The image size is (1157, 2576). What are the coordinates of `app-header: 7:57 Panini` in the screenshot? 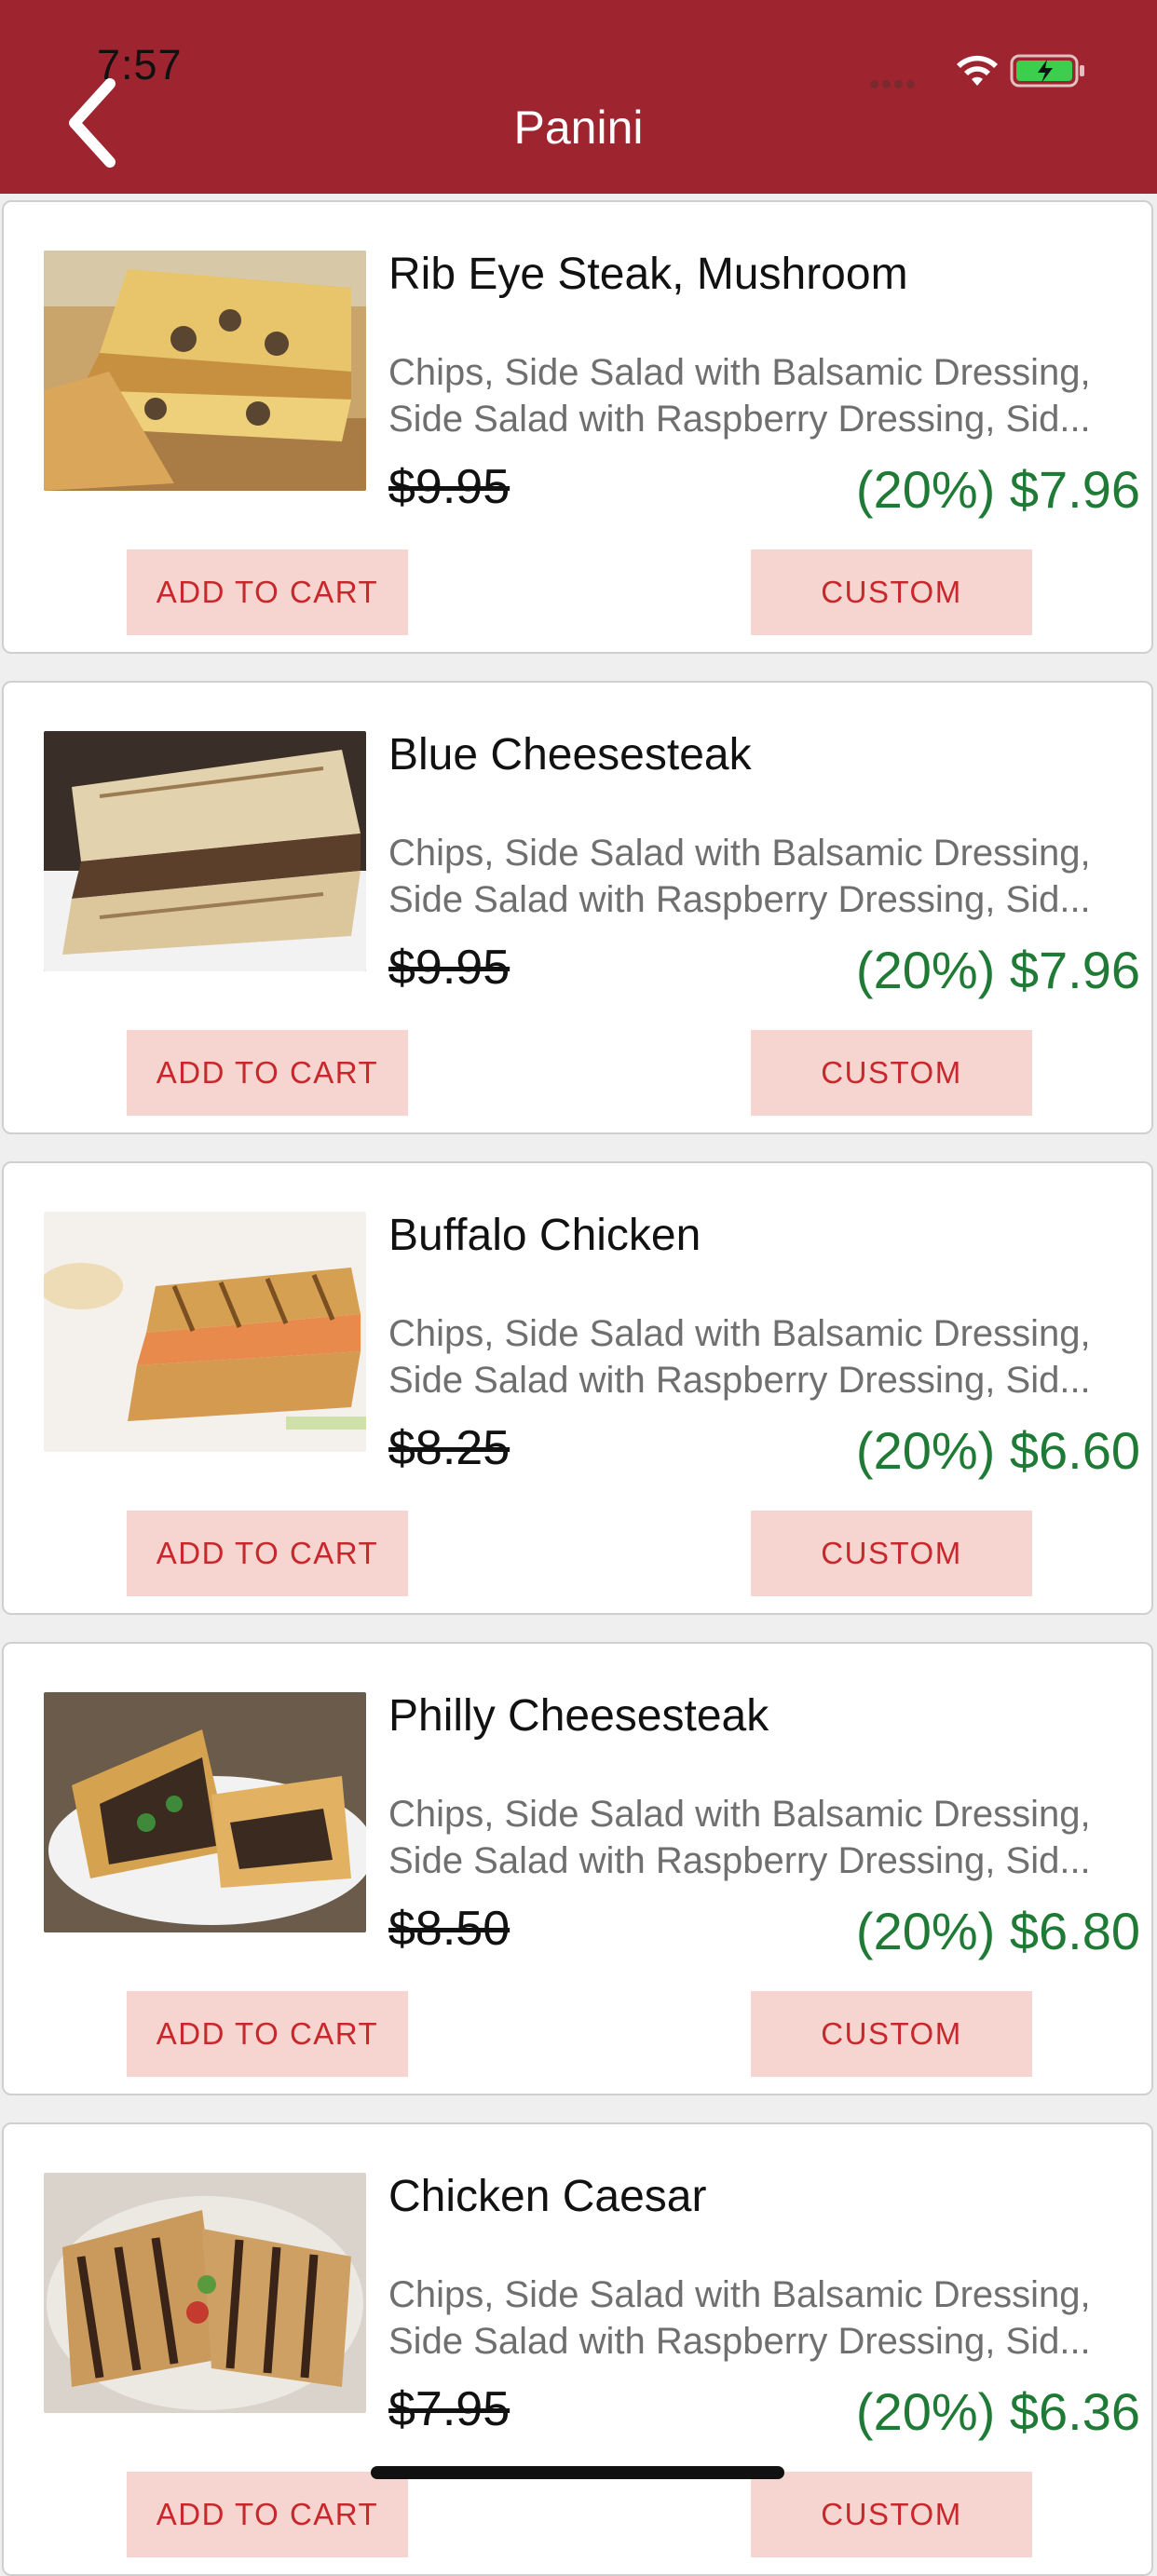 It's located at (578, 97).